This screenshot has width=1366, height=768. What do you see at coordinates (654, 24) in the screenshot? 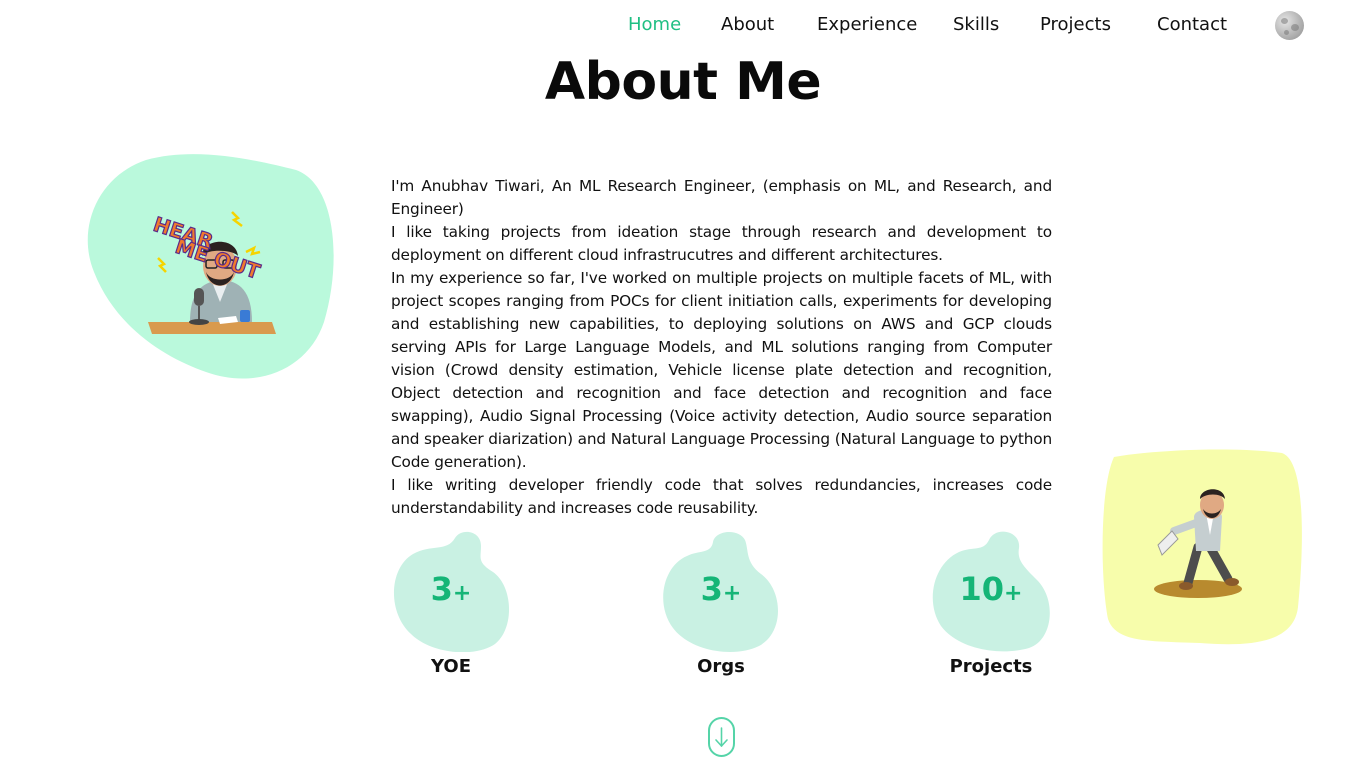
I see `nav-link-home: Home` at bounding box center [654, 24].